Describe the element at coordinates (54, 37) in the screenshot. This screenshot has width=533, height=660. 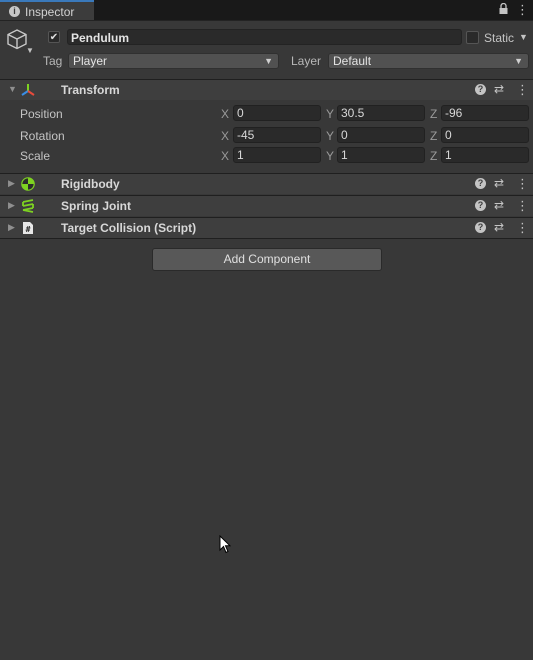
I see `active-checkbox: ✔` at that location.